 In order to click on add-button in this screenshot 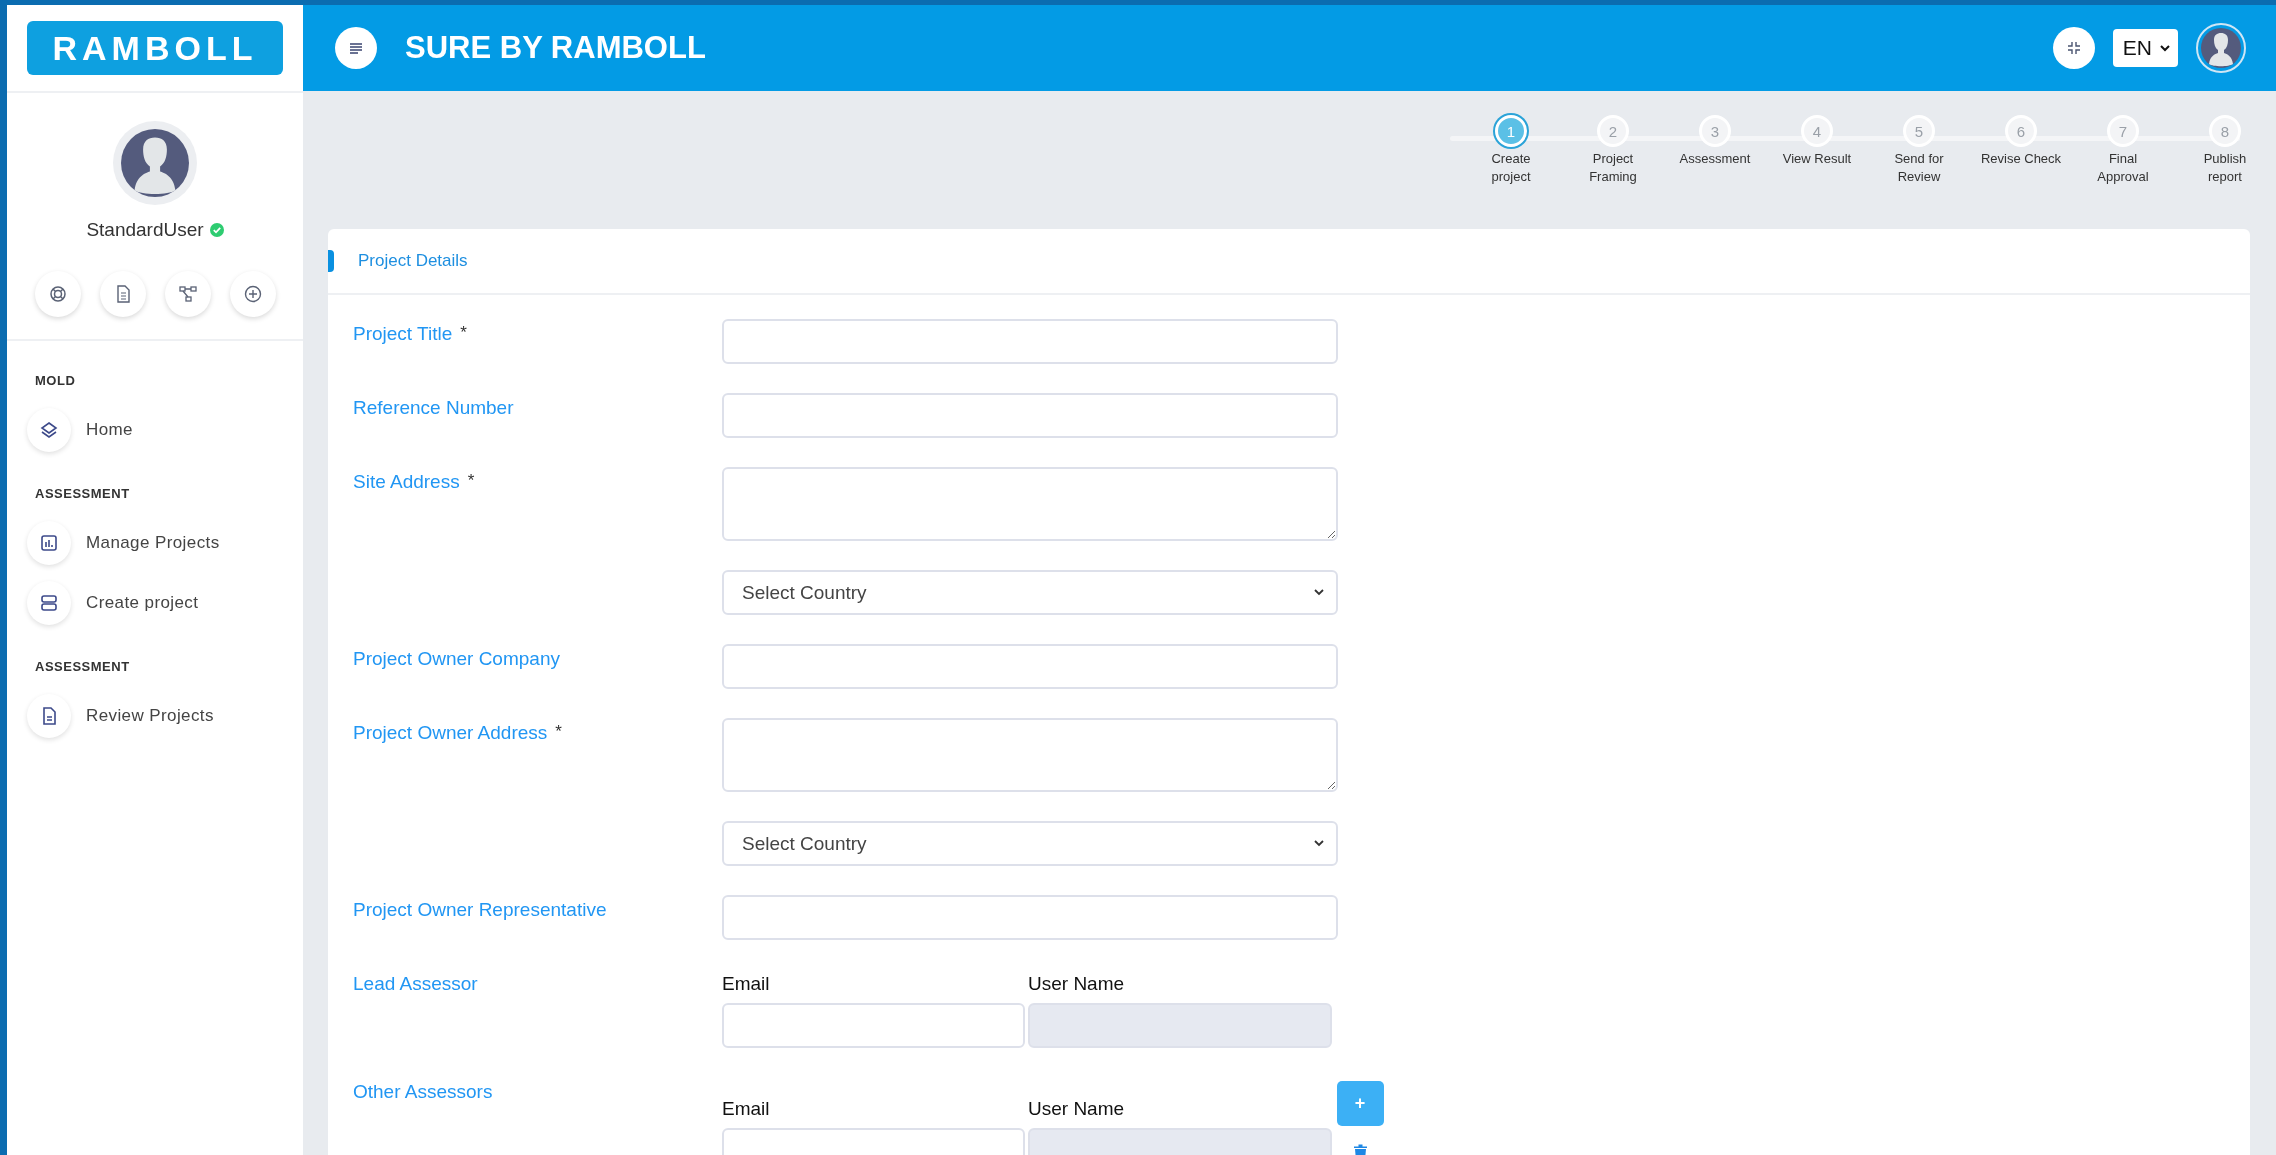, I will do `click(252, 294)`.